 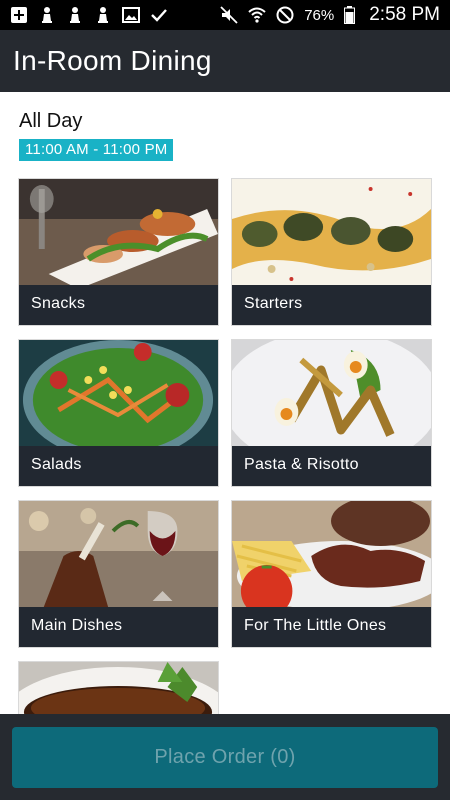 What do you see at coordinates (89, 15) in the screenshot?
I see `status-left` at bounding box center [89, 15].